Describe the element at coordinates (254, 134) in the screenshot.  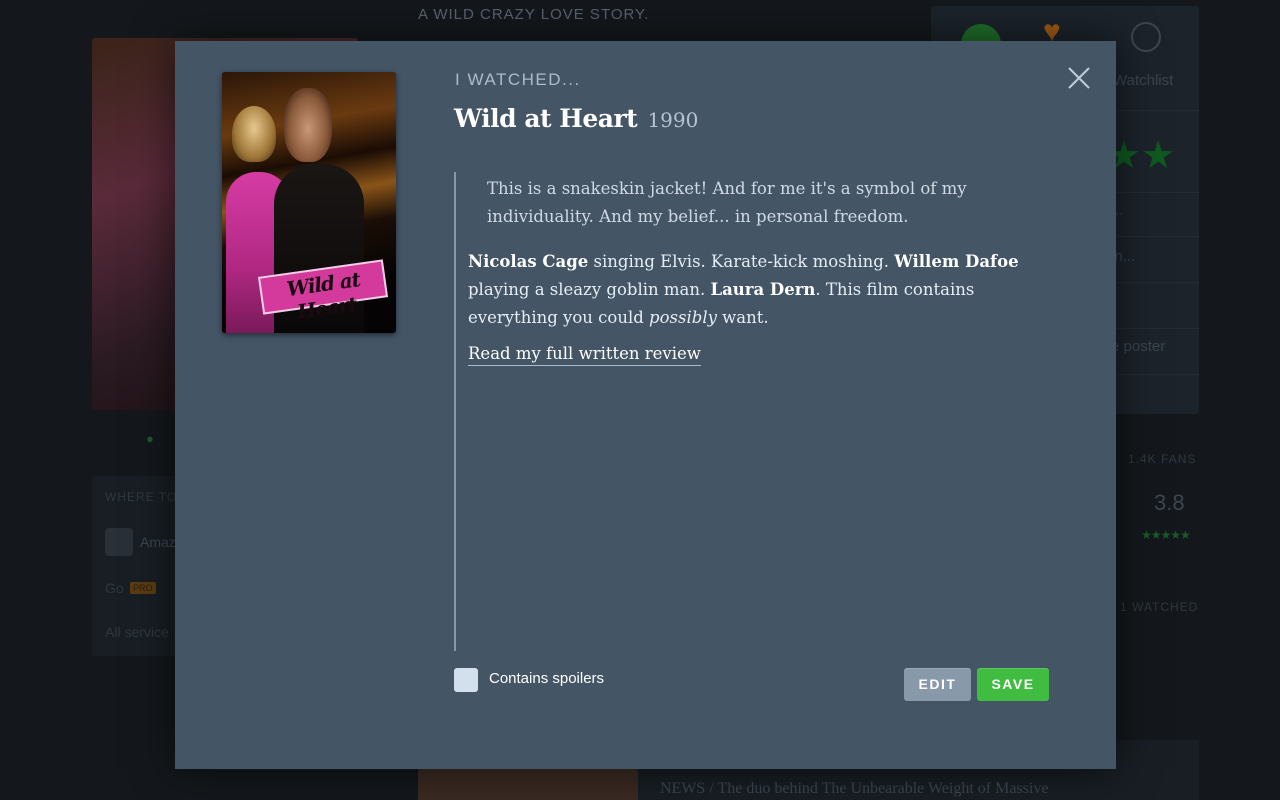
I see `poster-figure-woman-head` at that location.